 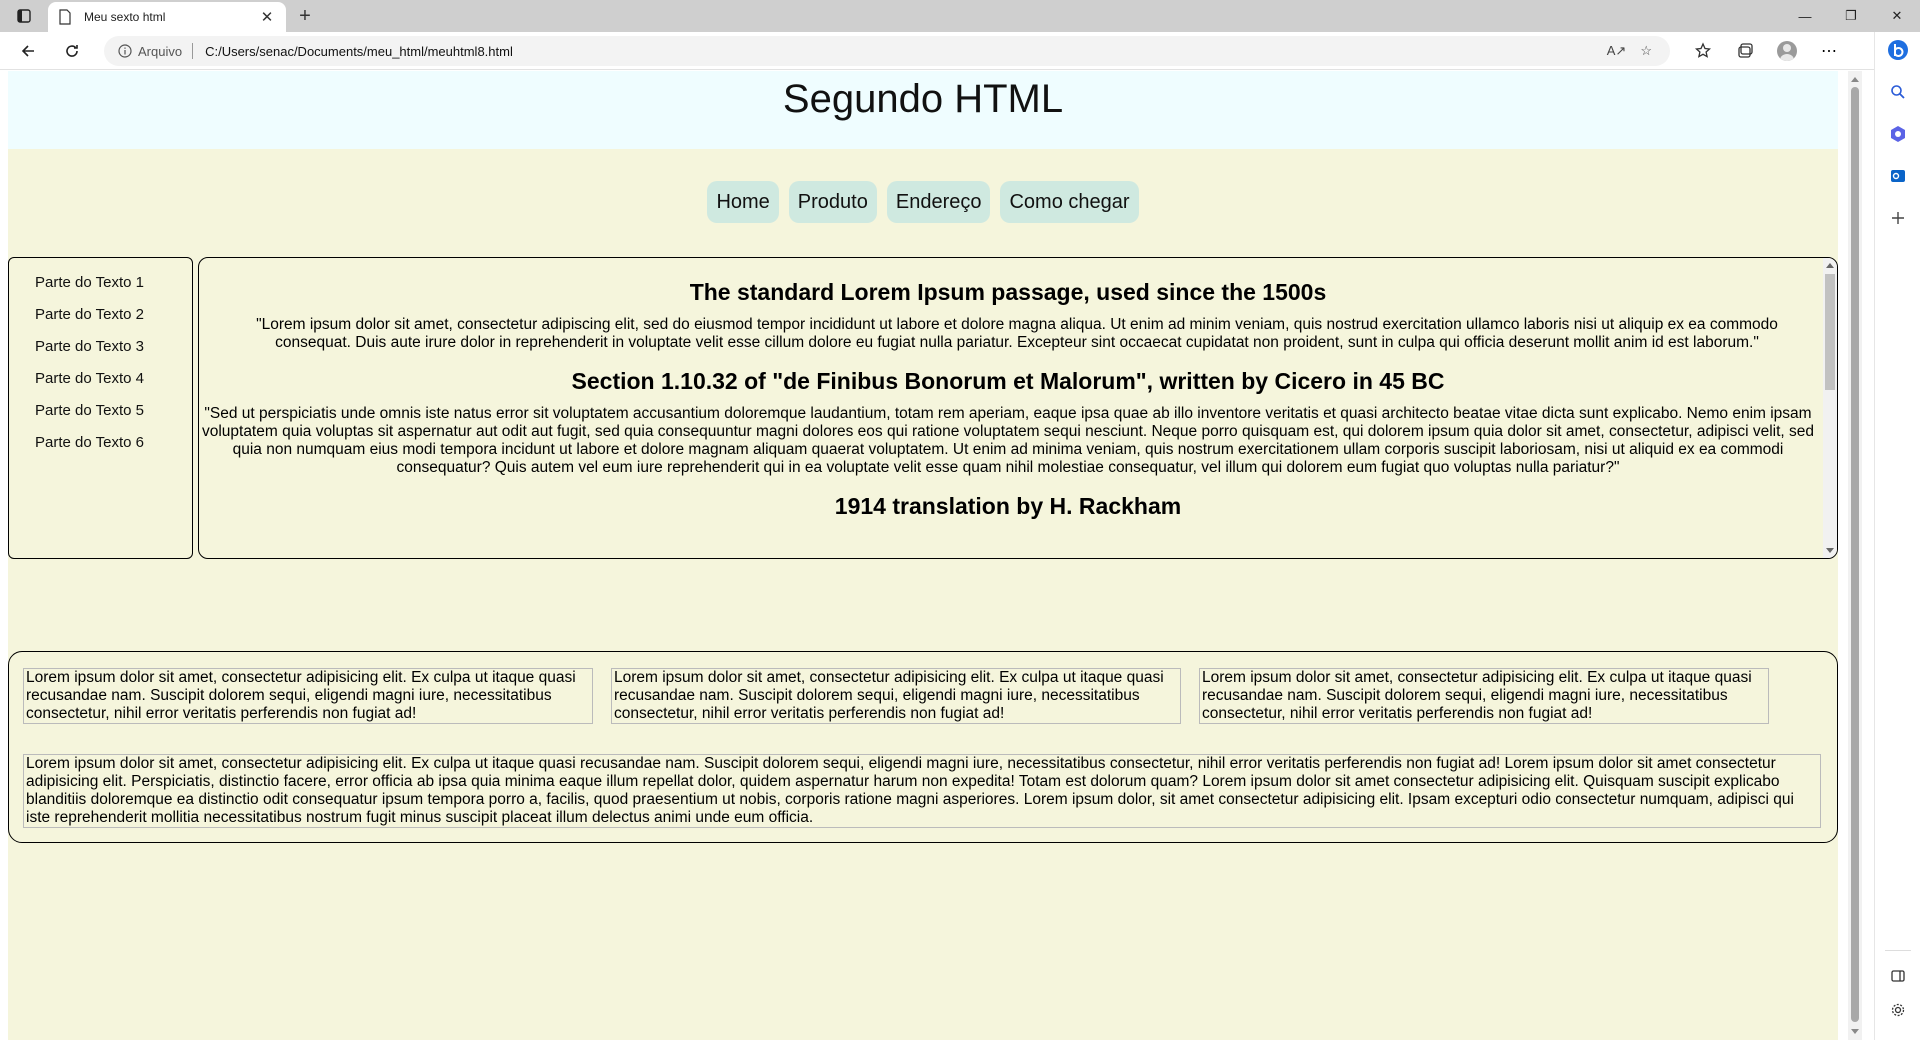 I want to click on minimize-icon: —, so click(x=1805, y=16).